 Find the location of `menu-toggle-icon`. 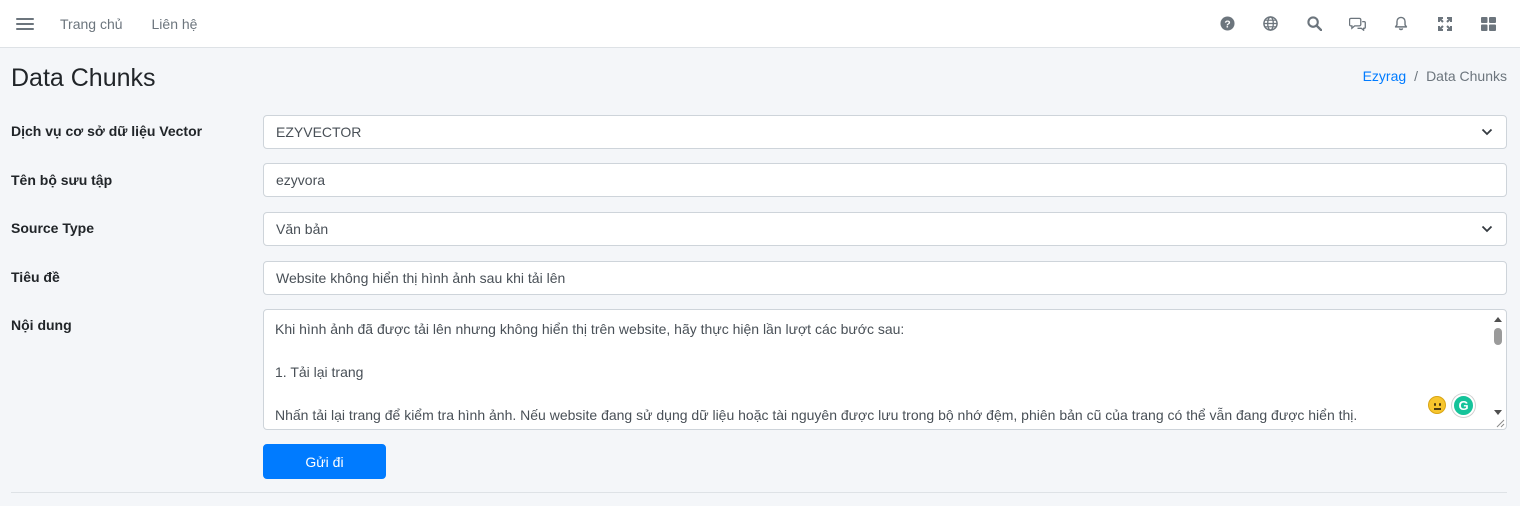

menu-toggle-icon is located at coordinates (25, 23).